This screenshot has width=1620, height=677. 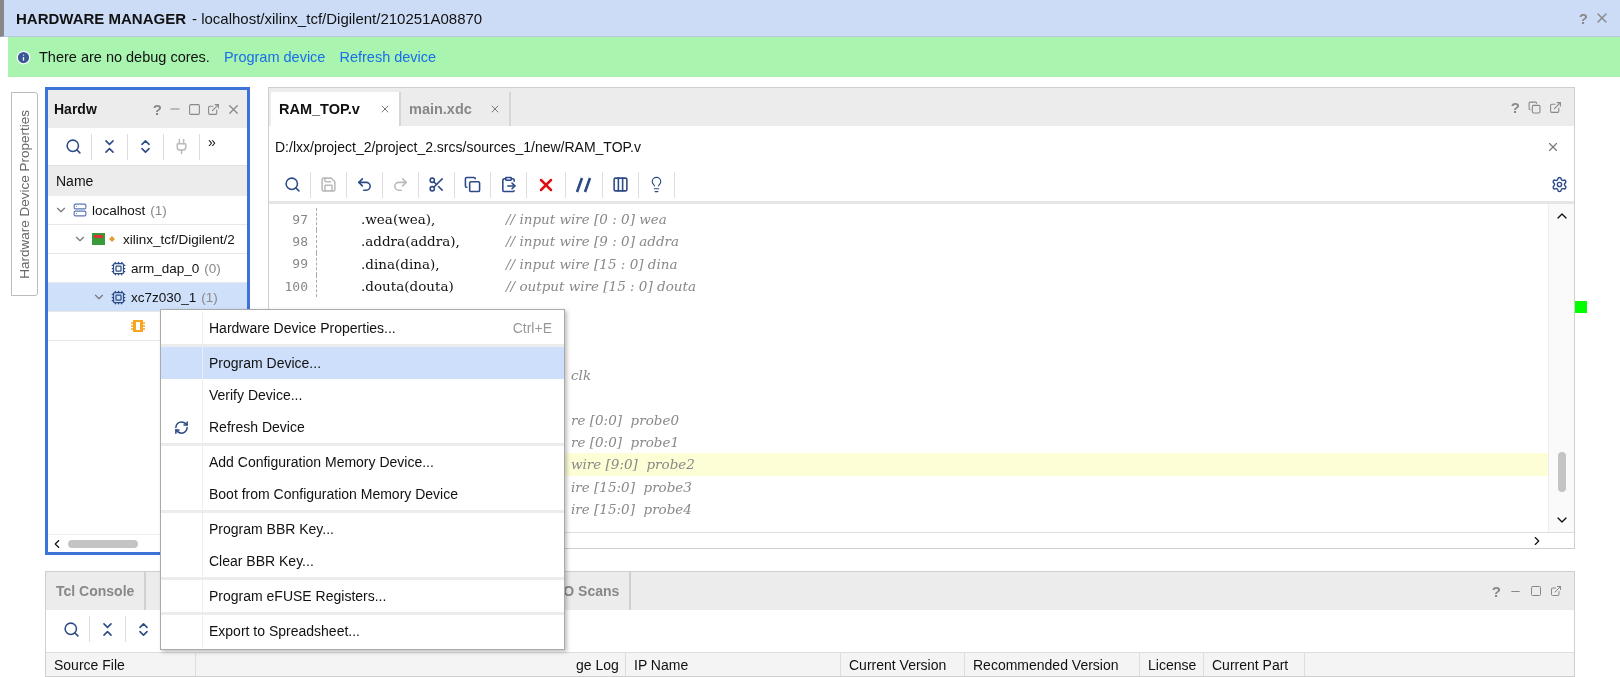 I want to click on code-line: ire [15:0] probe3, so click(x=631, y=486).